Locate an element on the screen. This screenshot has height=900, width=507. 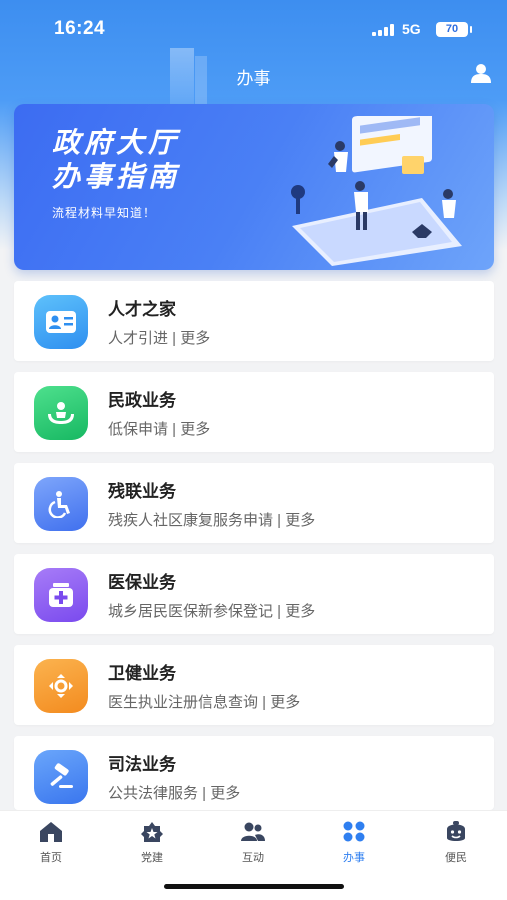
user-icon is located at coordinates (481, 73).